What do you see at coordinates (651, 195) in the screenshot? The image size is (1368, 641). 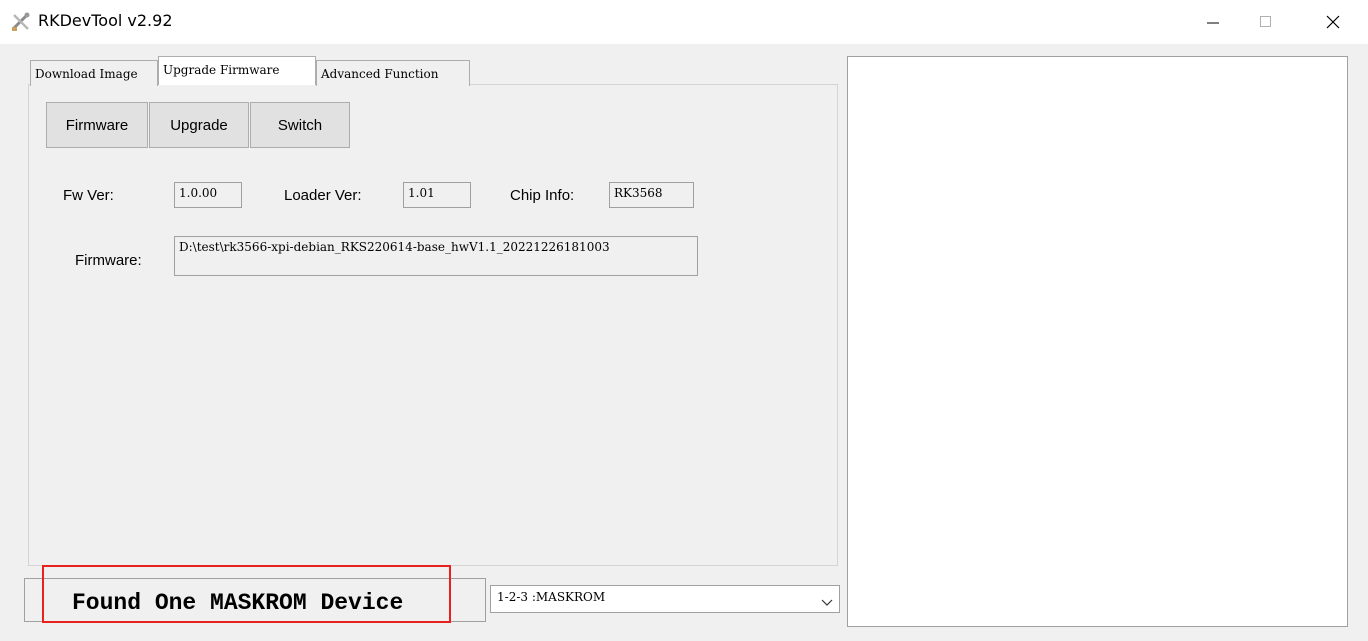 I see `chip-info-field: RK3568` at bounding box center [651, 195].